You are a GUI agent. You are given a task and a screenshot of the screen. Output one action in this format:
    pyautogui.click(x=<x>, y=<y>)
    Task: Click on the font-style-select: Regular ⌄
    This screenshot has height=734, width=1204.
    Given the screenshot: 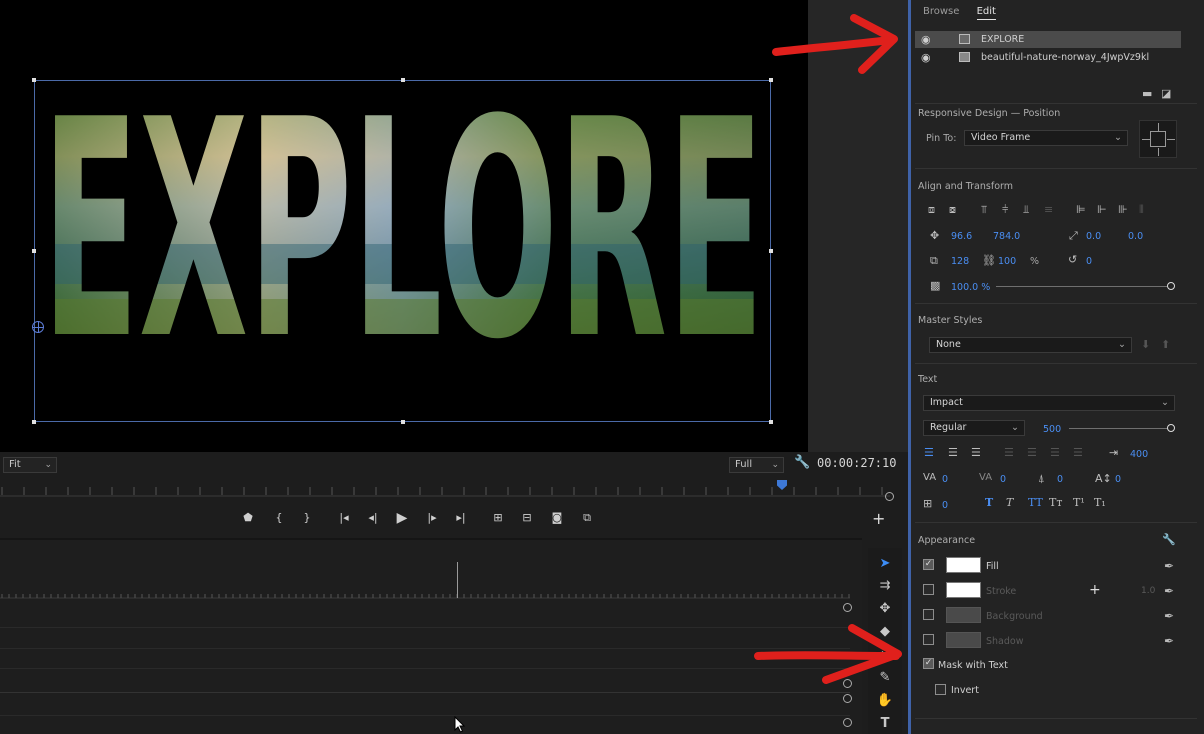 What is the action you would take?
    pyautogui.click(x=974, y=428)
    